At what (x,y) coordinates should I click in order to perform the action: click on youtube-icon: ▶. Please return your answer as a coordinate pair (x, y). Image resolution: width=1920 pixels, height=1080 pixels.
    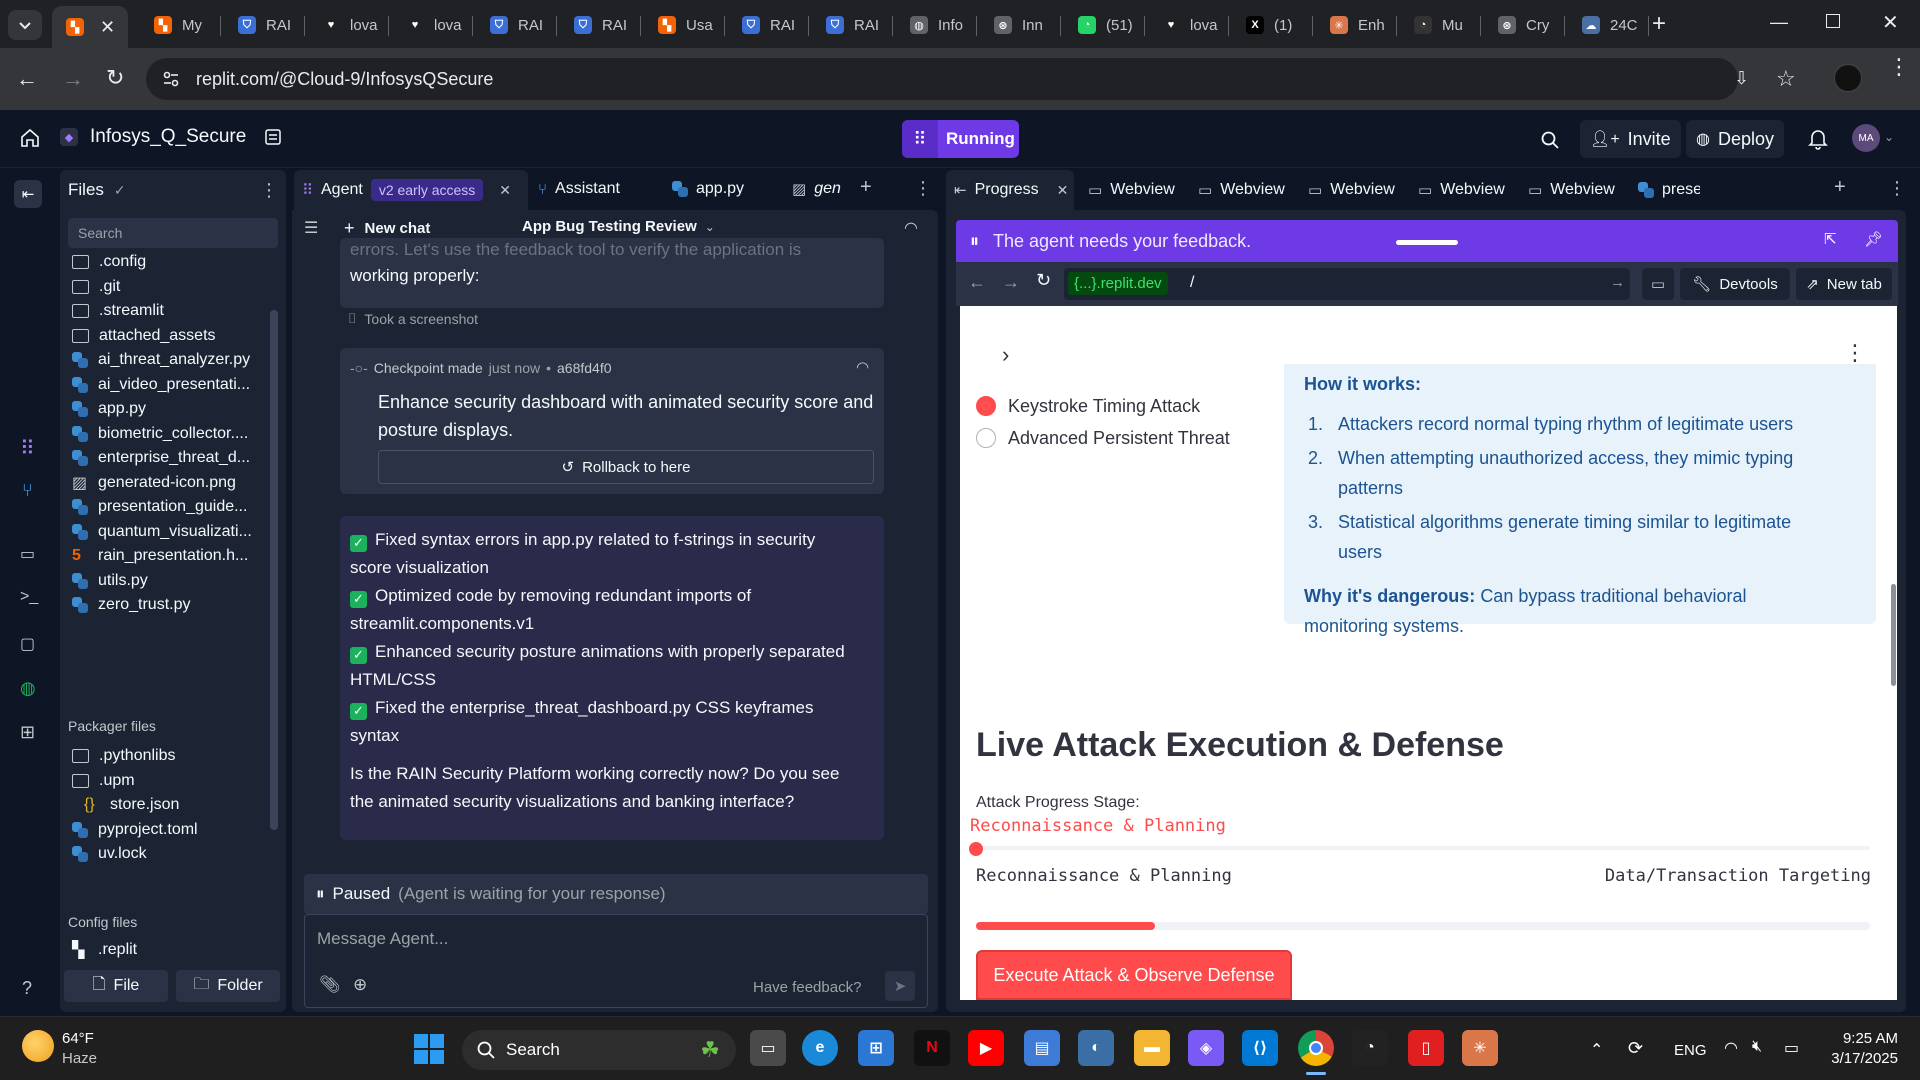
    Looking at the image, I should click on (986, 1048).